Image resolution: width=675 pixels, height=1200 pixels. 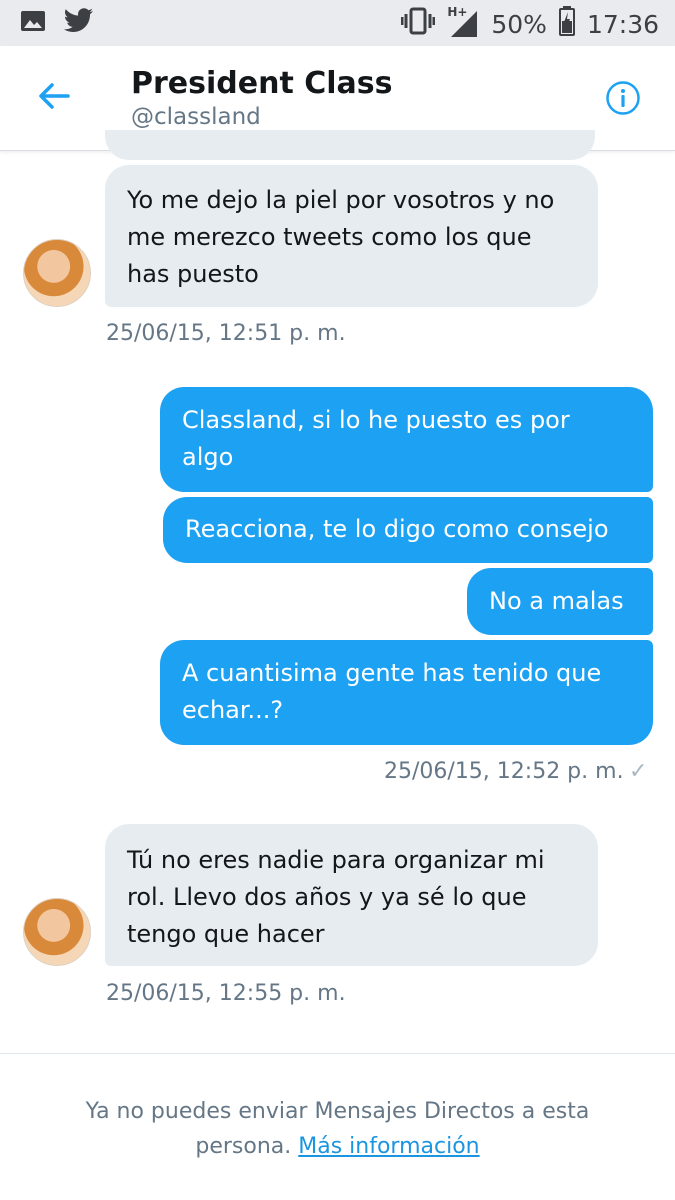 What do you see at coordinates (406, 439) in the screenshot?
I see `message-bubble-outgoing: Classland, si lo he puesto es por algo` at bounding box center [406, 439].